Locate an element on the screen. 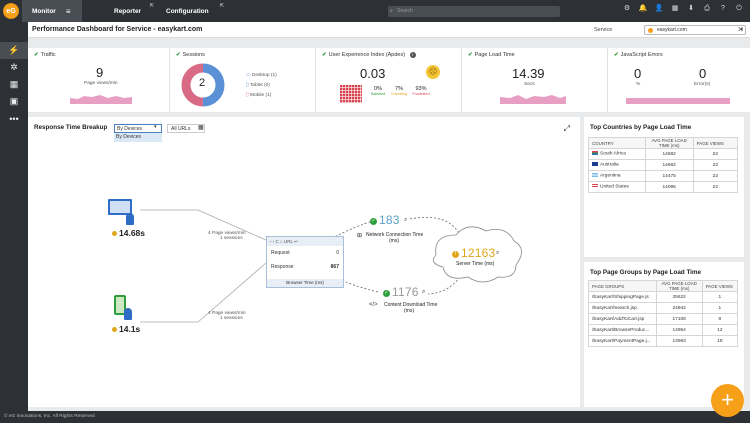 The width and height of the screenshot is (750, 423). menu-icon: ≡ is located at coordinates (68, 11).